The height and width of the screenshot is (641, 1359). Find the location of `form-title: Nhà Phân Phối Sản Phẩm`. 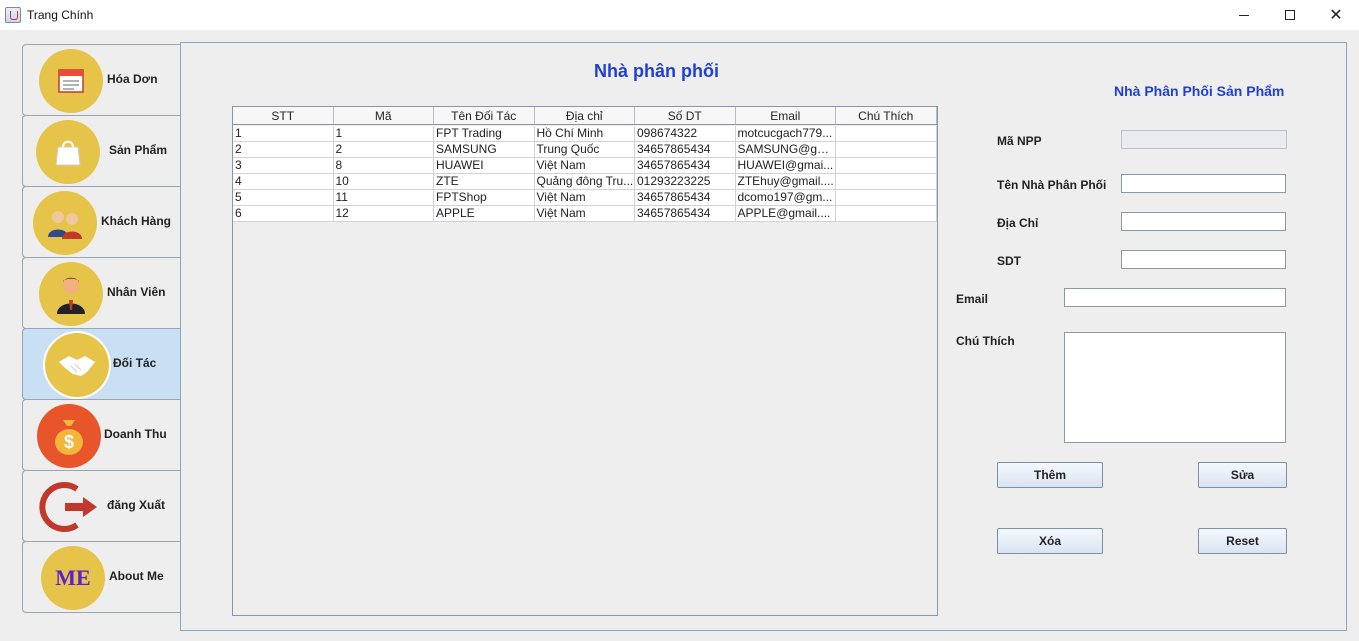

form-title: Nhà Phân Phối Sản Phẩm is located at coordinates (1199, 91).